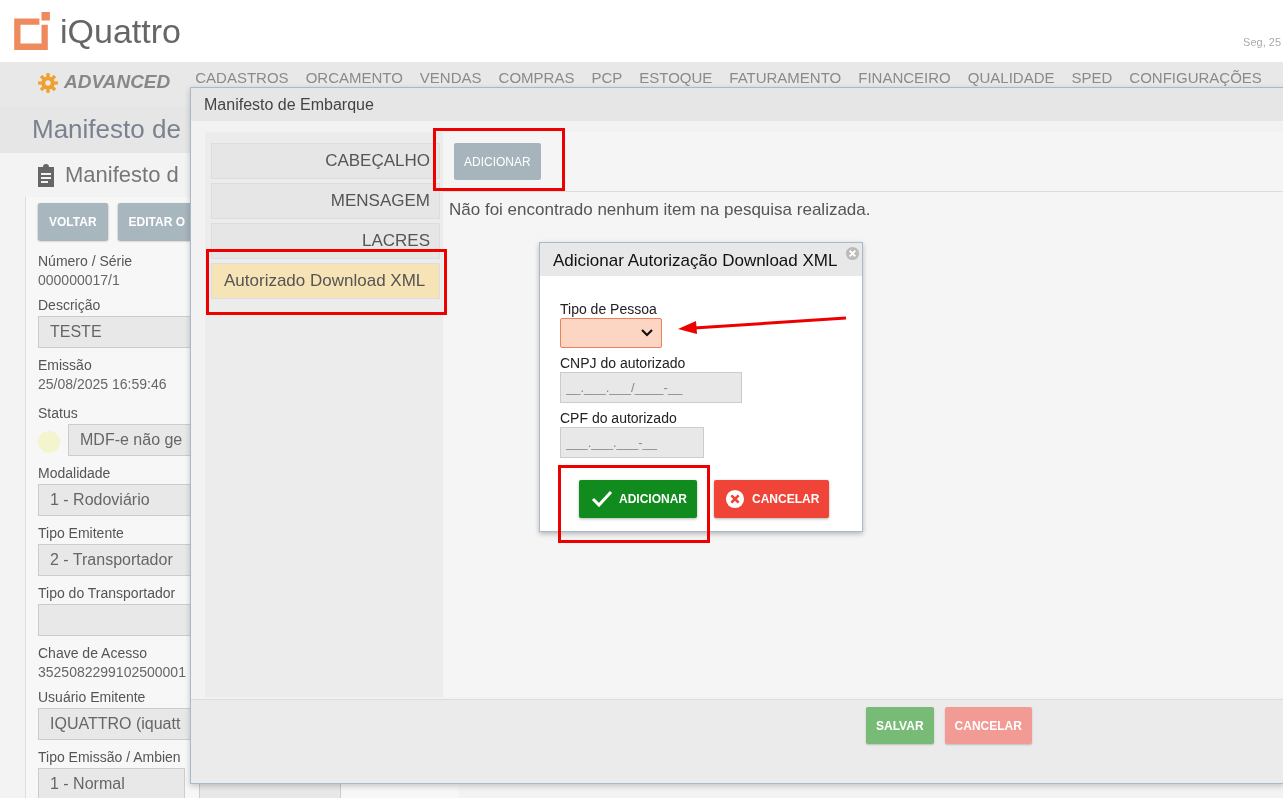  Describe the element at coordinates (92, 697) in the screenshot. I see `field-label: Usuário Emitente` at that location.